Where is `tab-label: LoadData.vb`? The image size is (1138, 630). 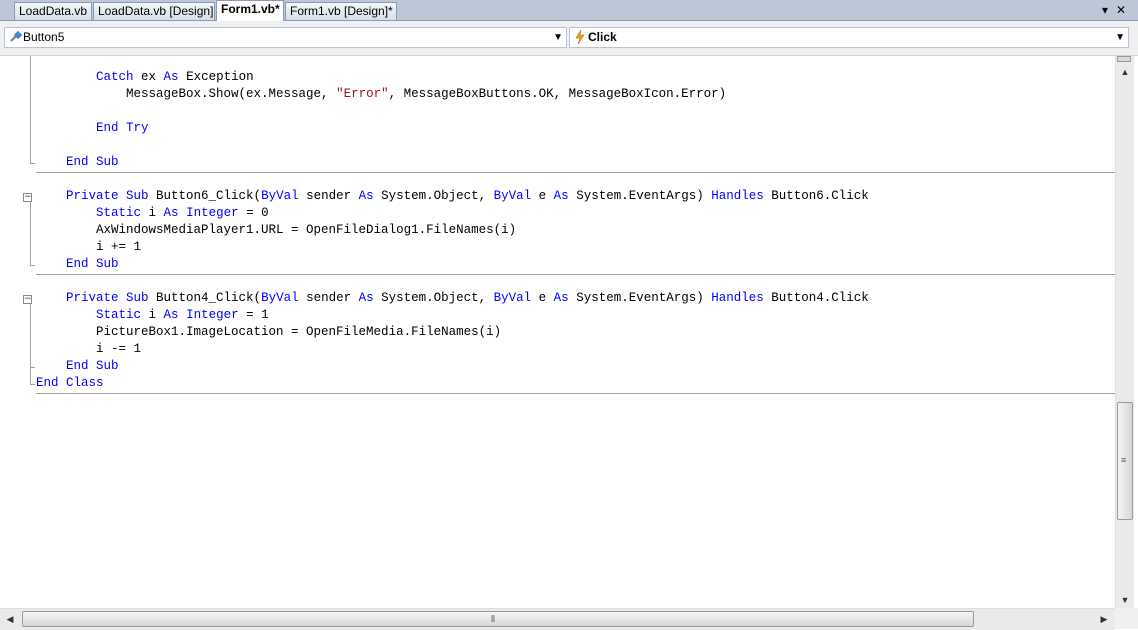 tab-label: LoadData.vb is located at coordinates (53, 11).